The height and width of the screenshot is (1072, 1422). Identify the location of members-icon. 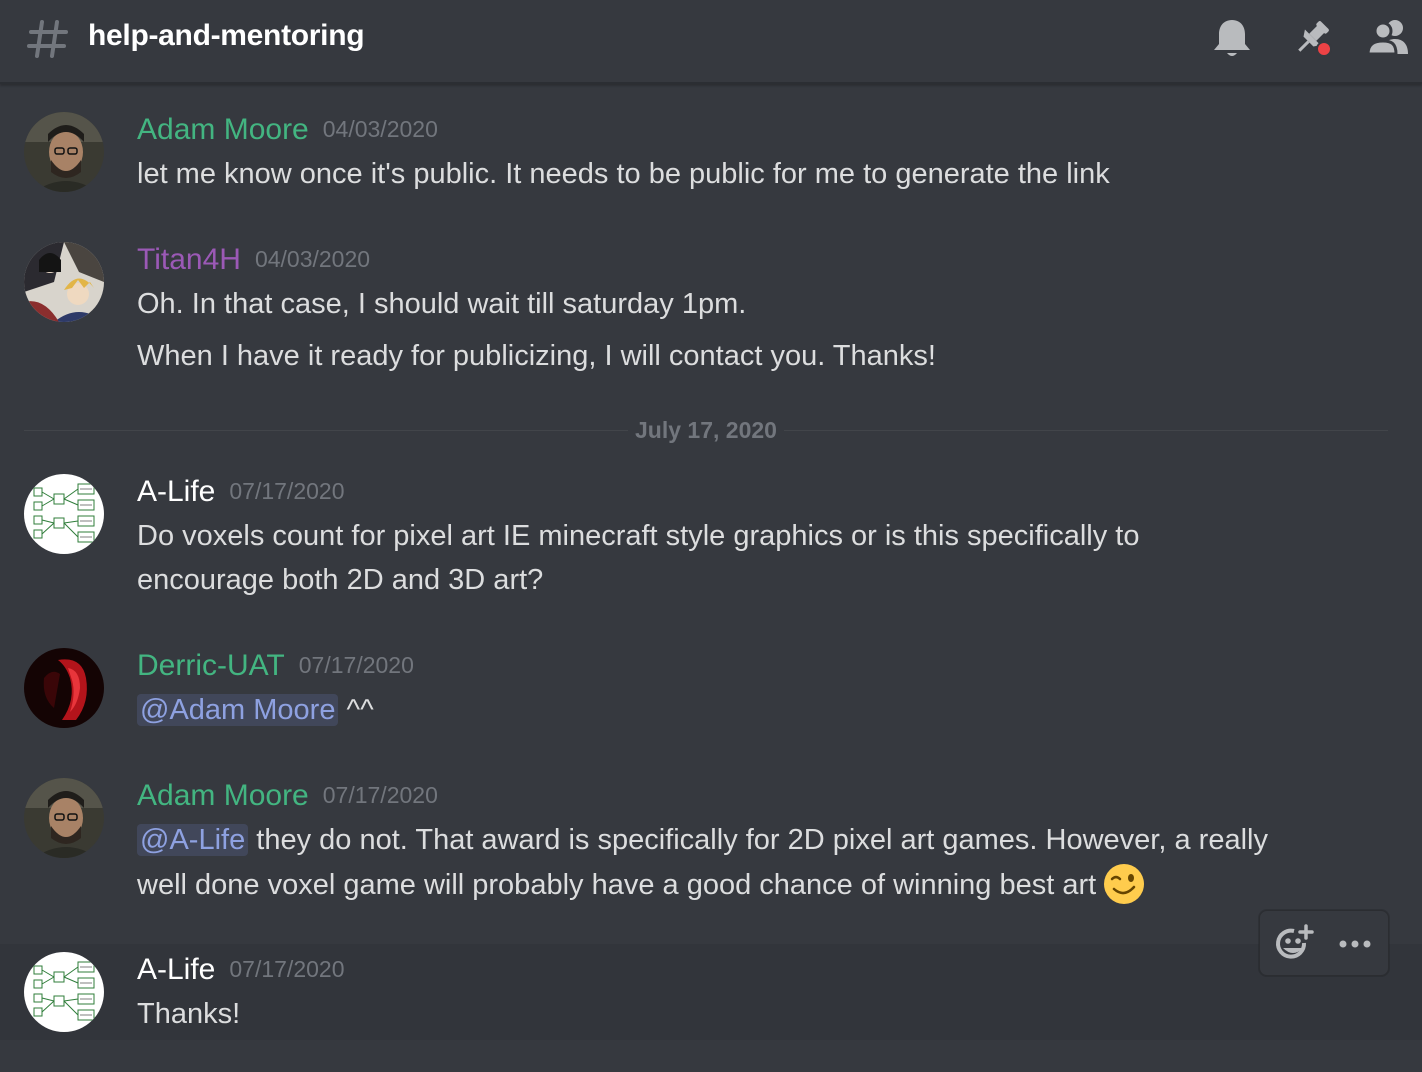
(1388, 38).